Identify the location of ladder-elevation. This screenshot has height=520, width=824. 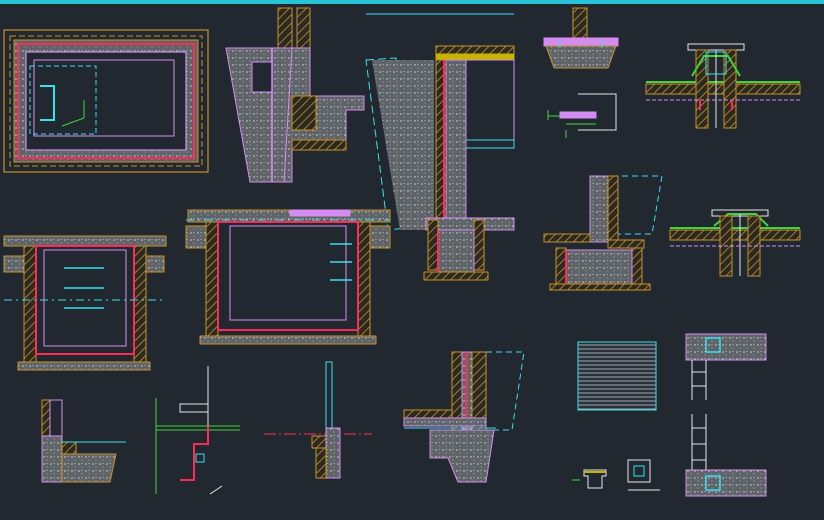
(726, 415).